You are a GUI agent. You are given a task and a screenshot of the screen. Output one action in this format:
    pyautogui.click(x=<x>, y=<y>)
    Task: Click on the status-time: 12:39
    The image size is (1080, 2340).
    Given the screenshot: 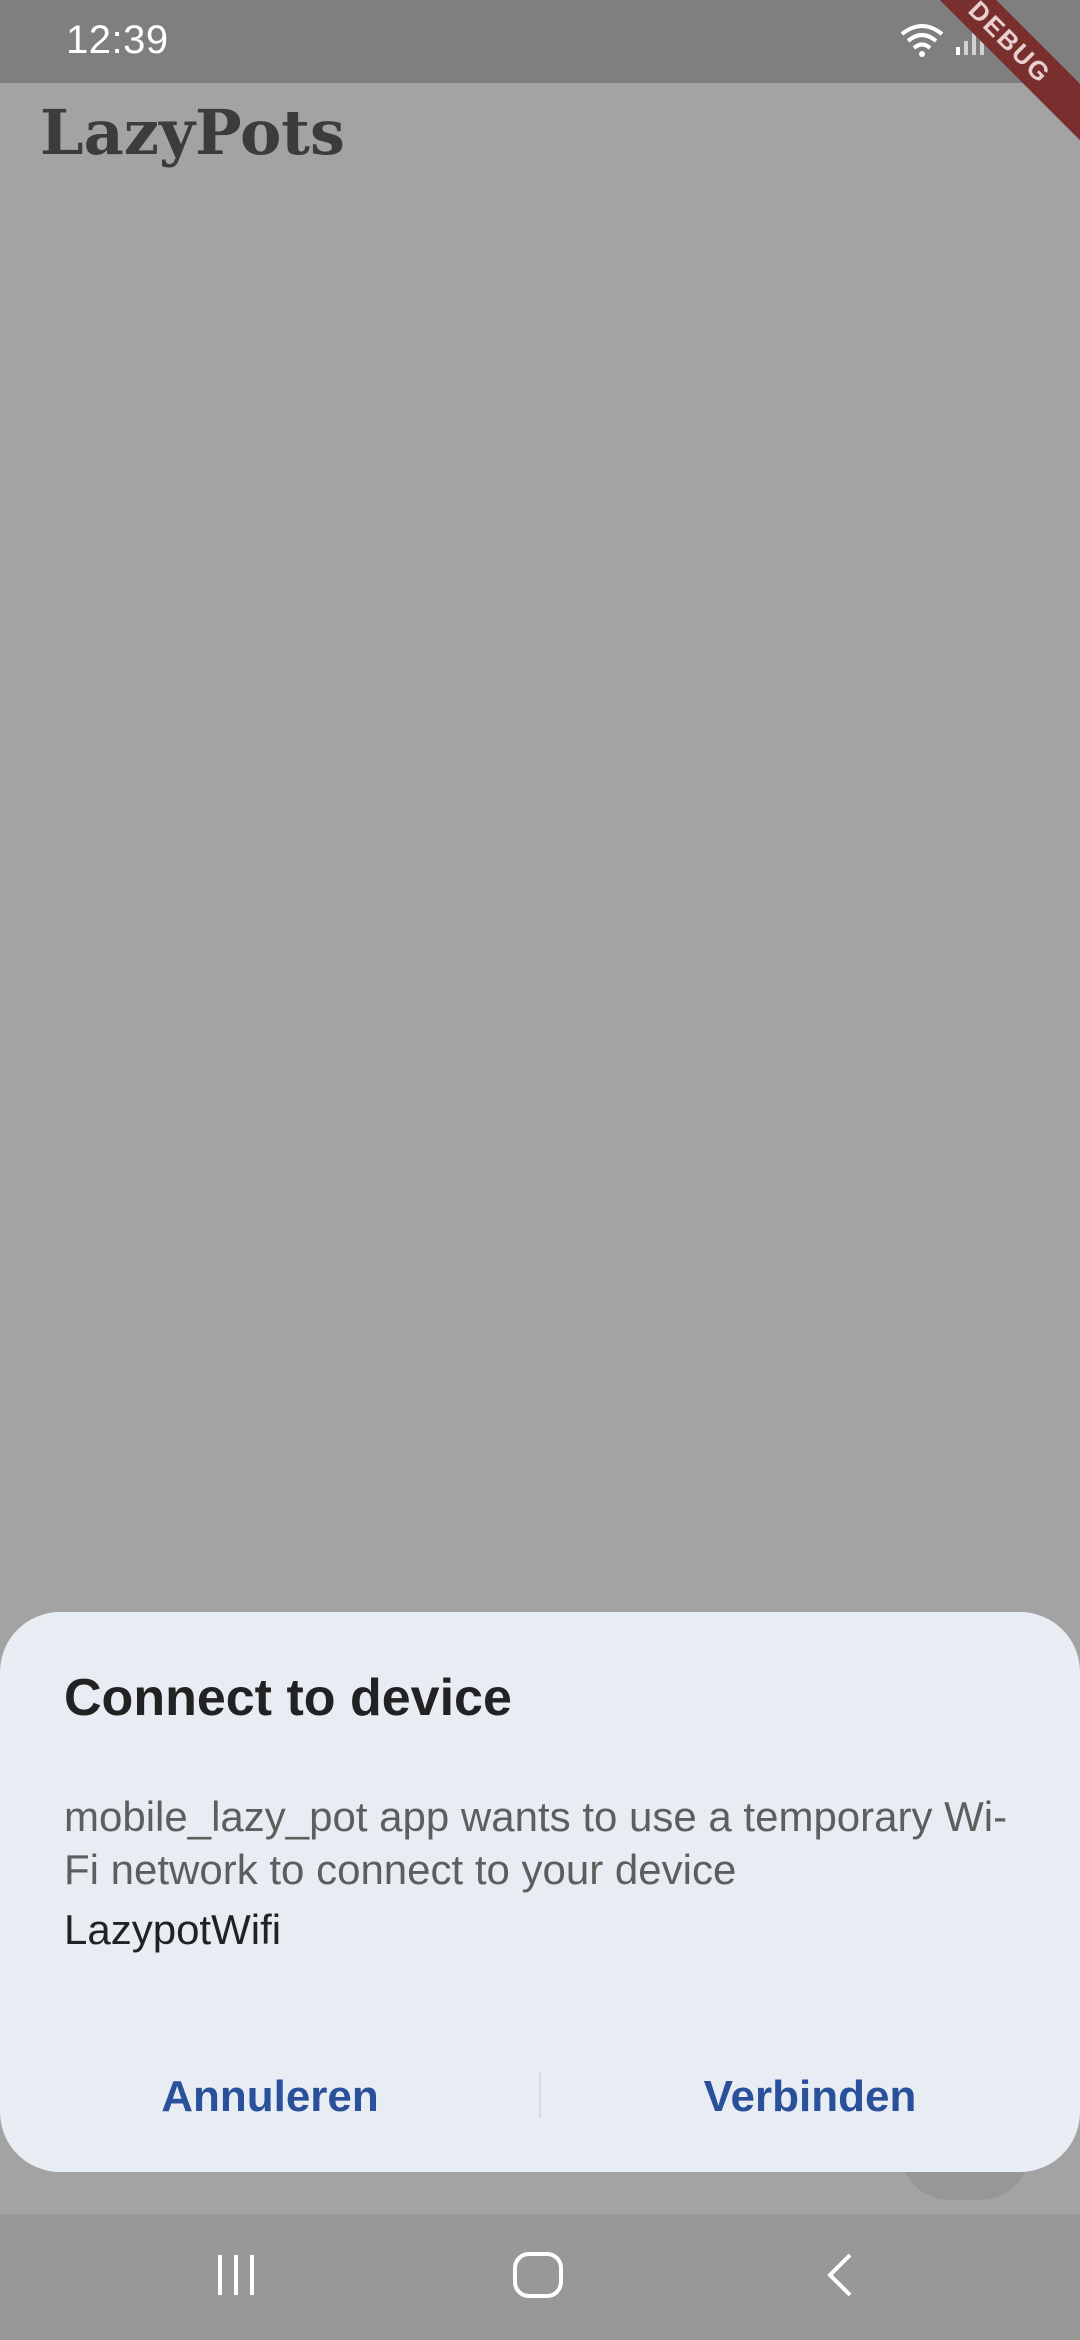 What is the action you would take?
    pyautogui.click(x=117, y=40)
    